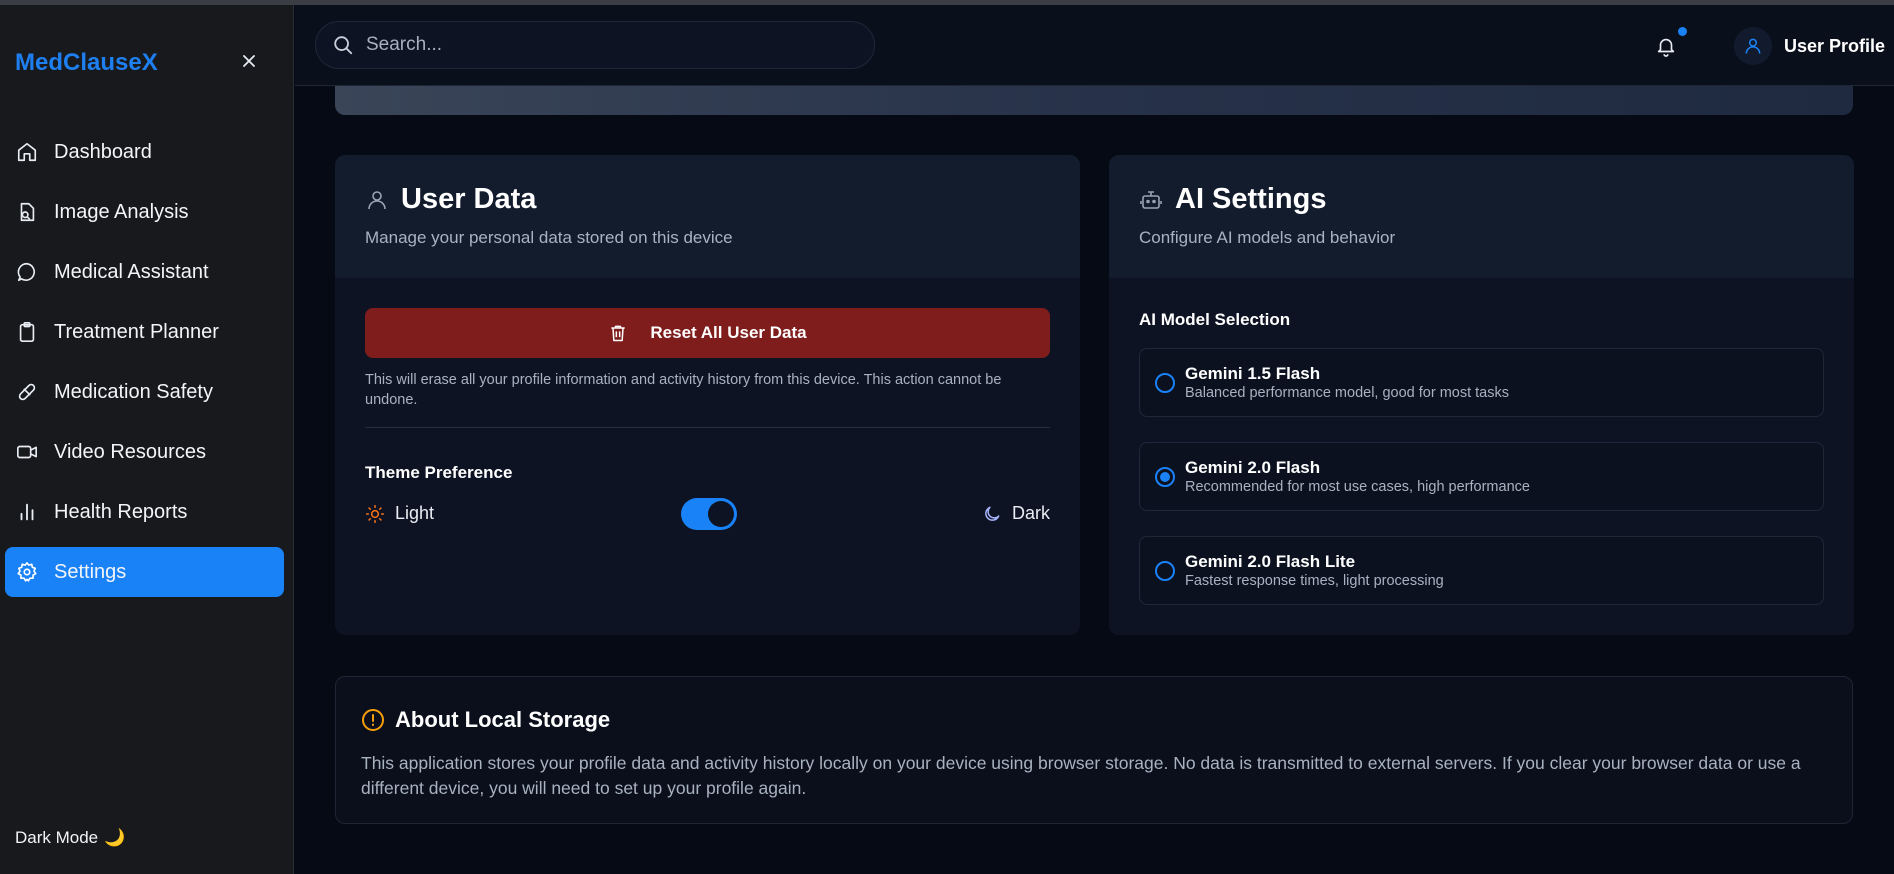  Describe the element at coordinates (469, 199) in the screenshot. I see `user-data-title-text: User Data` at that location.